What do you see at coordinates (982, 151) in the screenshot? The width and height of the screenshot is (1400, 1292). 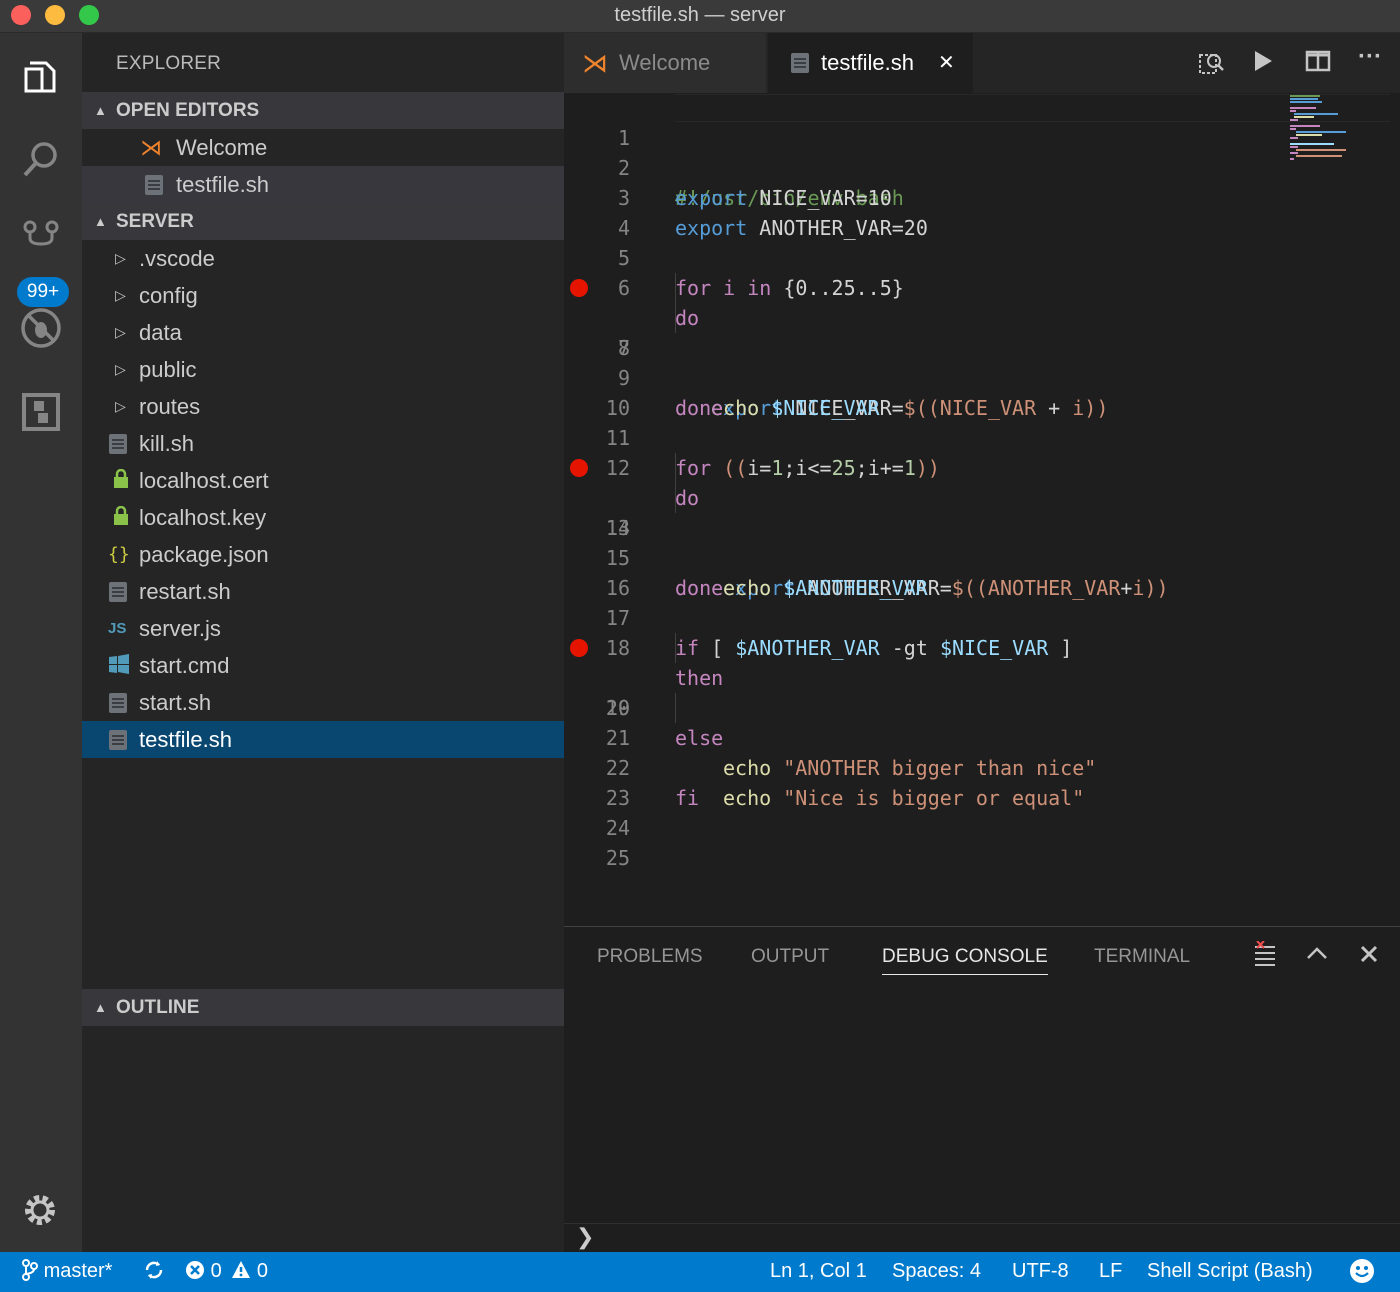 I see `code-line: 1 #!/usr/bin/env bash` at bounding box center [982, 151].